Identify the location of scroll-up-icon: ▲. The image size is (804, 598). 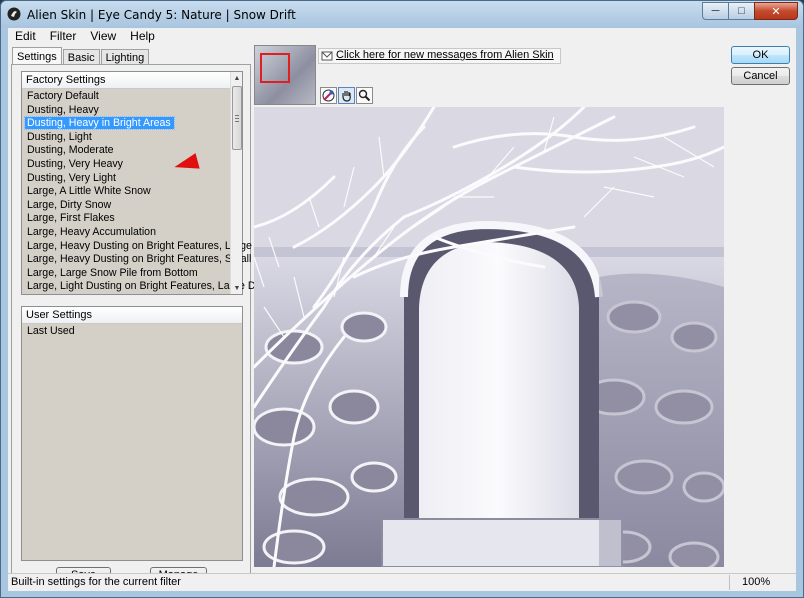
(237, 78).